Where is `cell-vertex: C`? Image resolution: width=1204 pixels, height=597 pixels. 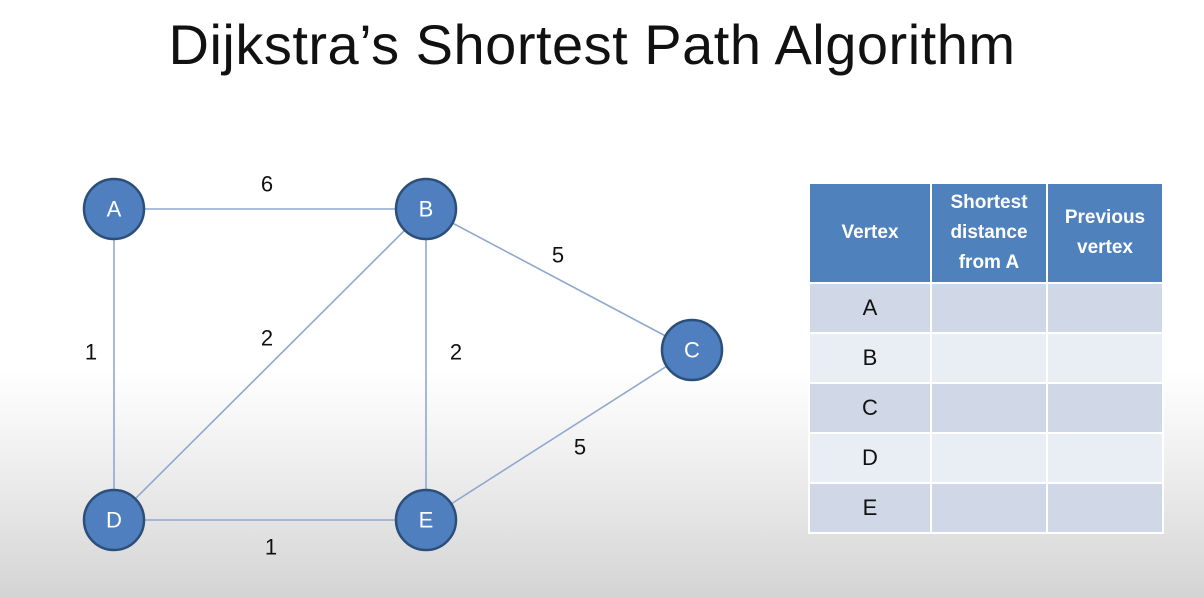
cell-vertex: C is located at coordinates (870, 408).